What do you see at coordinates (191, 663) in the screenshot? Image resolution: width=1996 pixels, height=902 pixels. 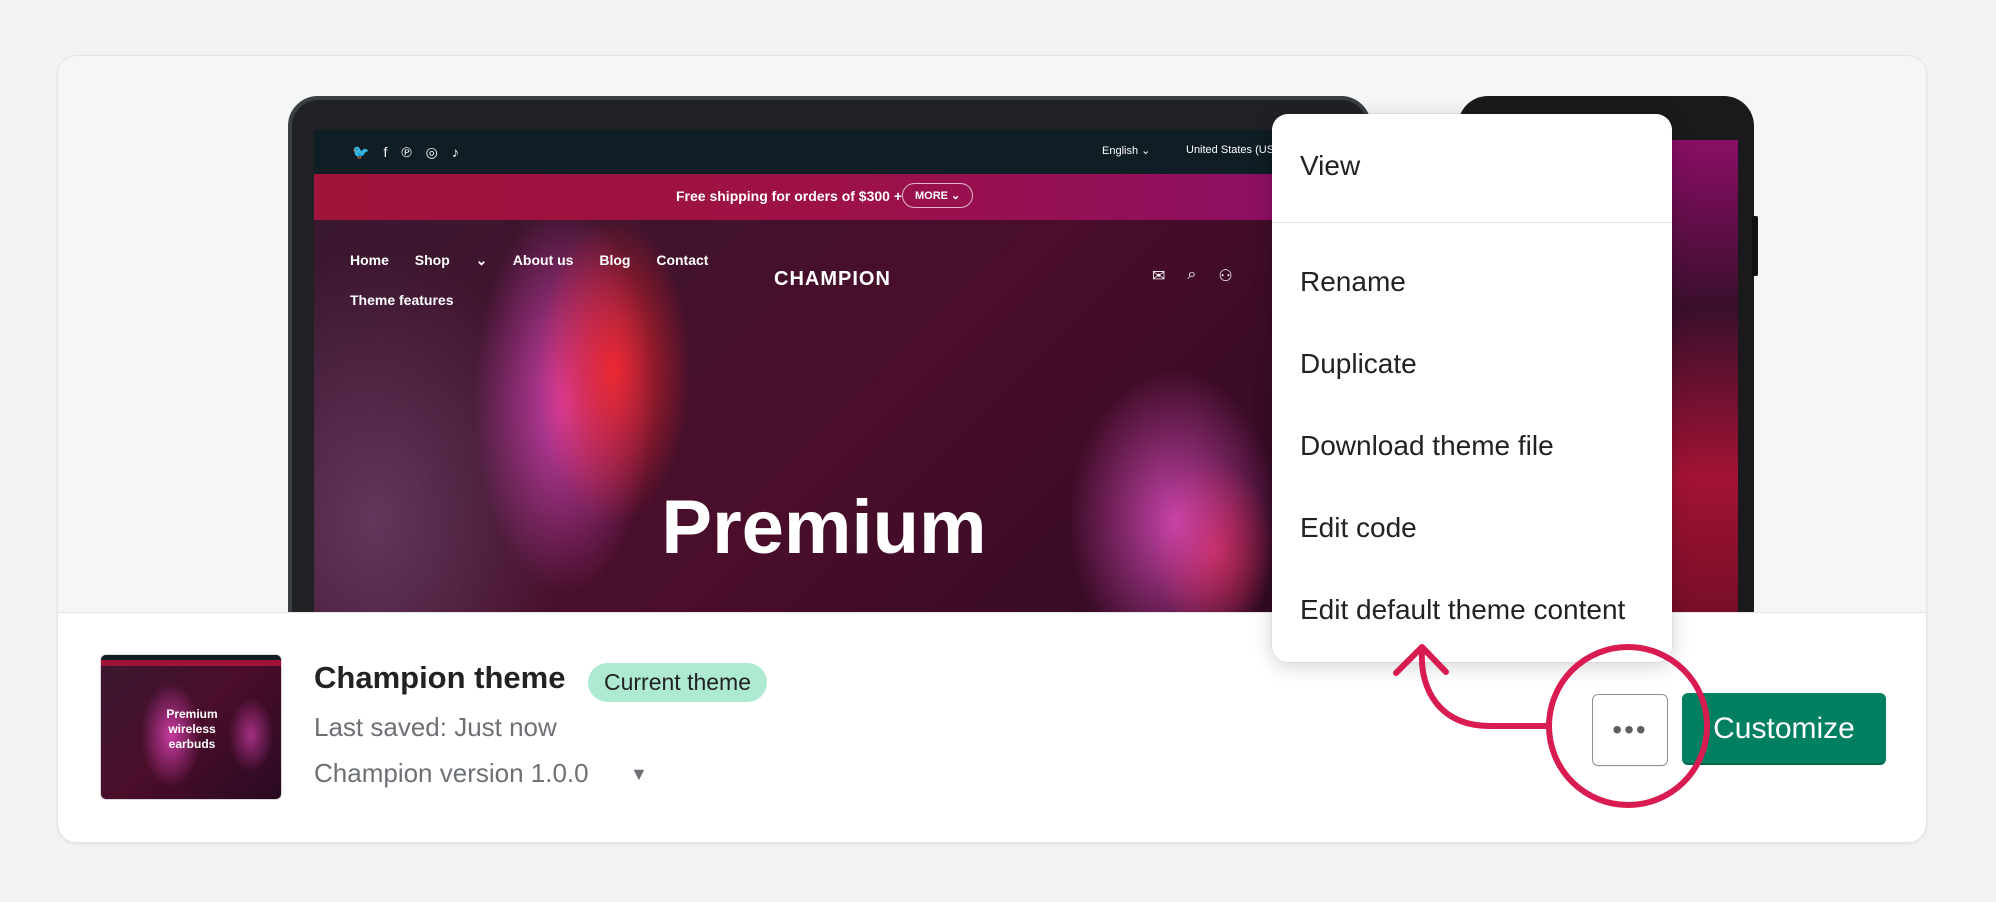 I see `thumb-announcement` at bounding box center [191, 663].